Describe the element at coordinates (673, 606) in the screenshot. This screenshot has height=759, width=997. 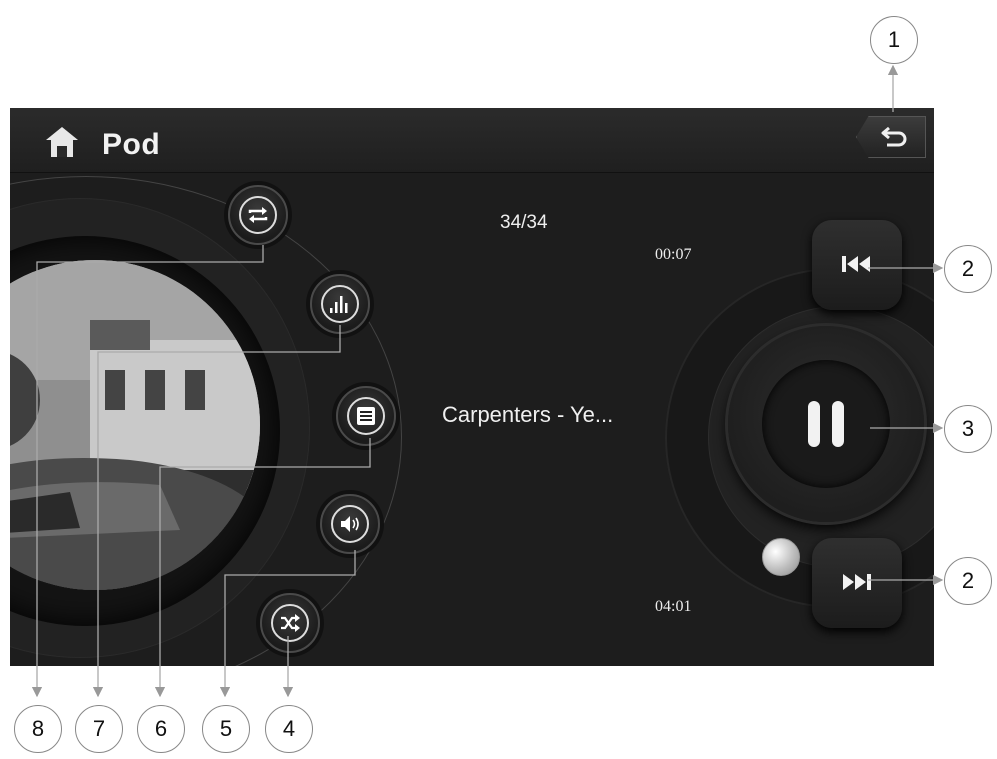
I see `total-time: 04:01` at that location.